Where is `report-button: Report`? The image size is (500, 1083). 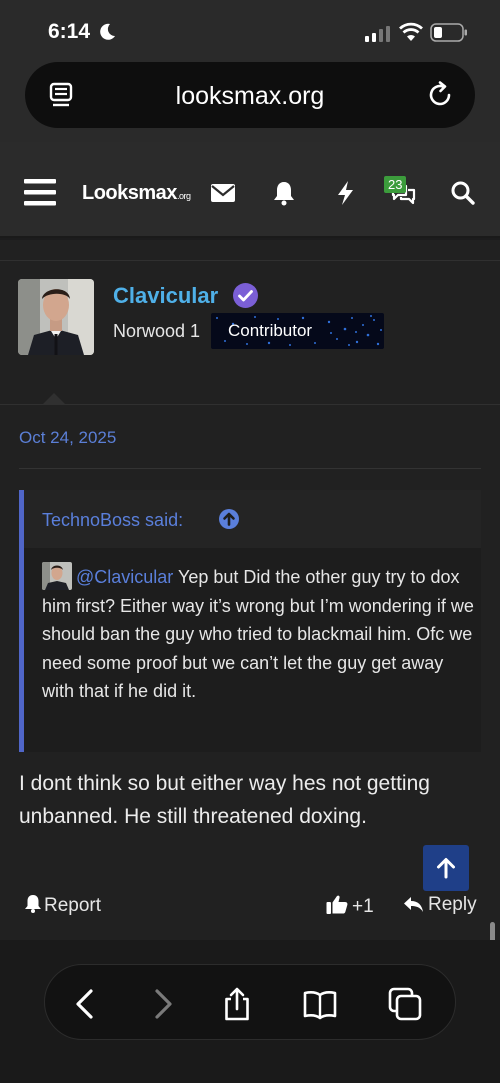
report-button: Report is located at coordinates (62, 905).